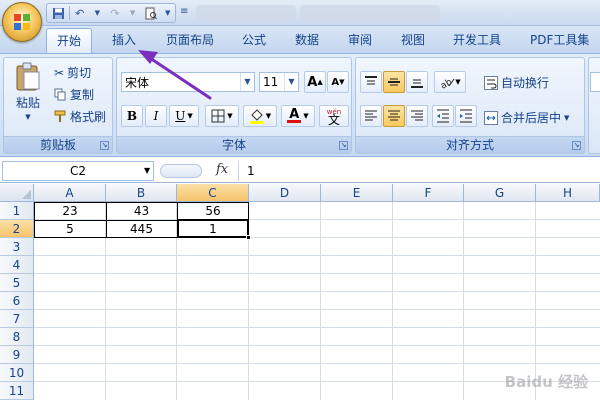 This screenshot has width=600, height=400. I want to click on grow-font-button: A ▲, so click(315, 82).